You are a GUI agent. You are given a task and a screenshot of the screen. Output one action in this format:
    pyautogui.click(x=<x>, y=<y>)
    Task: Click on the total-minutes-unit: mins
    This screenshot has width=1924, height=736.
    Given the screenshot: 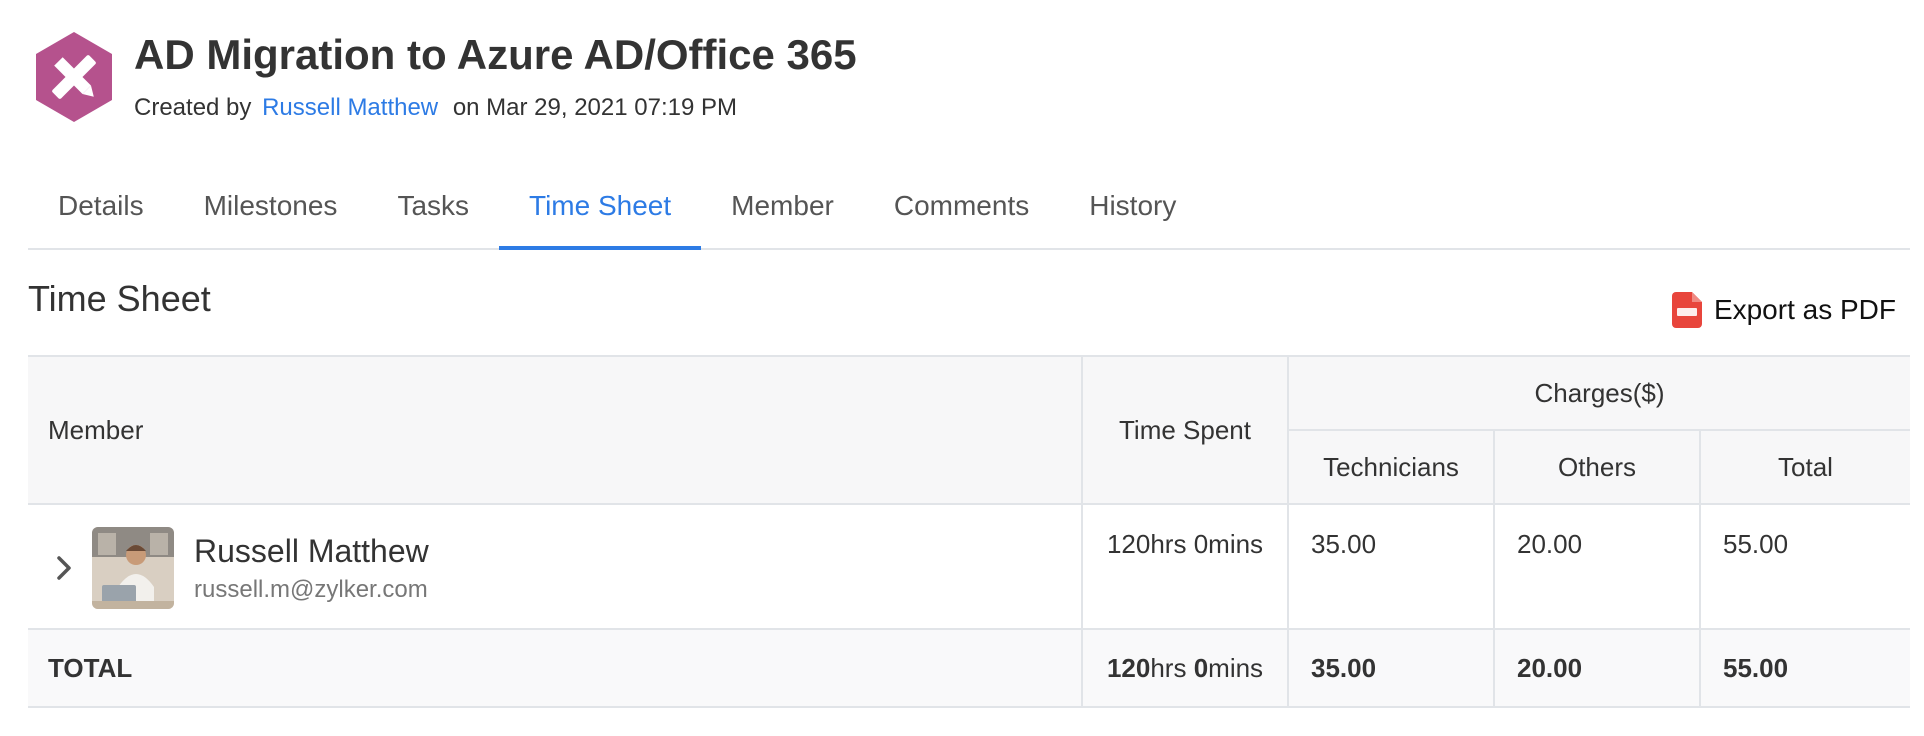 What is the action you would take?
    pyautogui.click(x=1236, y=667)
    